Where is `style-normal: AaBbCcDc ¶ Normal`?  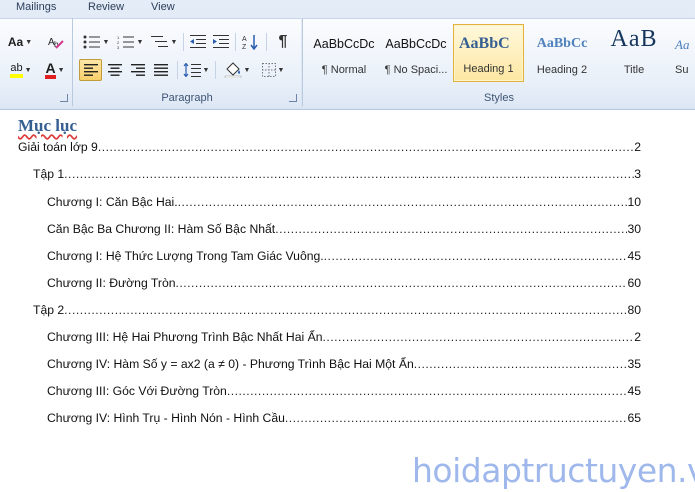 style-normal: AaBbCcDc ¶ Normal is located at coordinates (344, 53).